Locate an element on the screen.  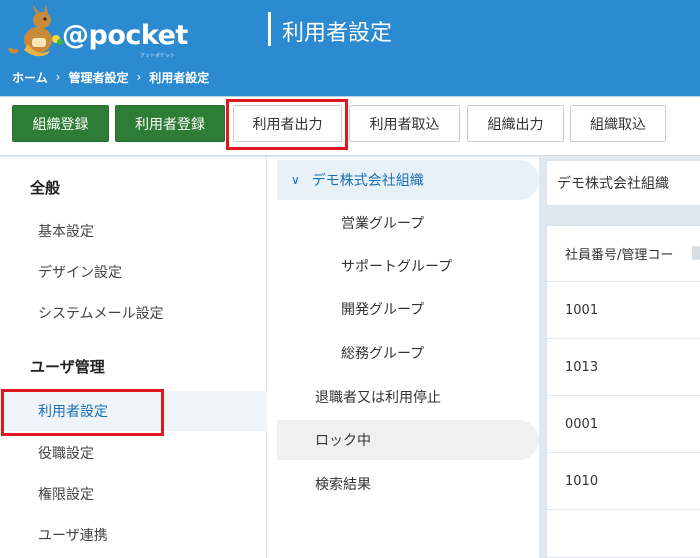
user-table: 社員番号/管理コー 1001 1013 0001 1010 is located at coordinates (623, 391).